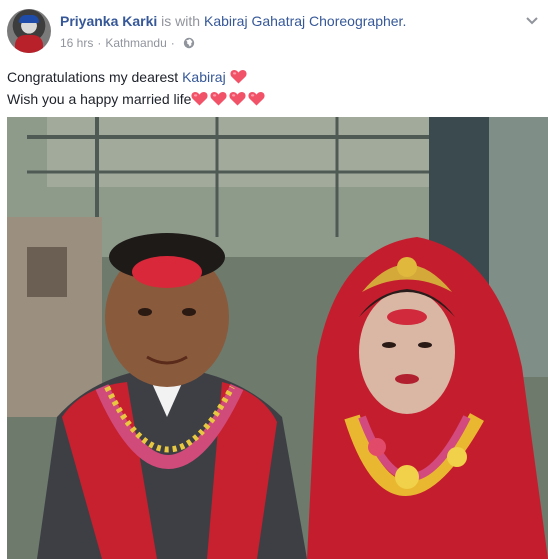  Describe the element at coordinates (135, 43) in the screenshot. I see `post-location-link: Kathmandu` at that location.